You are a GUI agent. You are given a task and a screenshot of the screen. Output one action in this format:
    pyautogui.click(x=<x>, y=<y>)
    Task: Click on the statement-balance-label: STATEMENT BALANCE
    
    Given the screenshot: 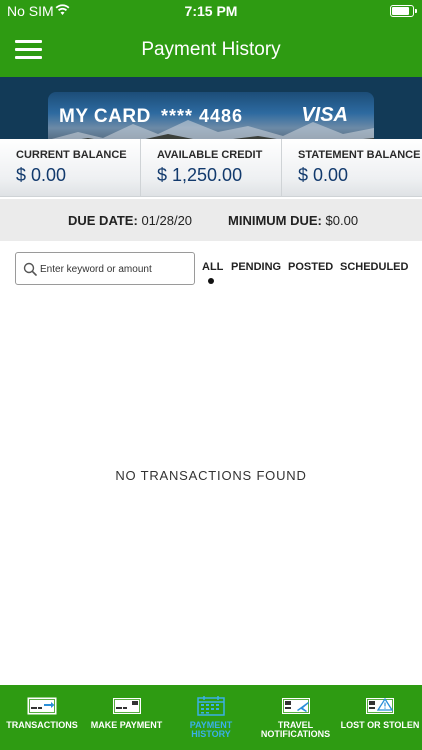 What is the action you would take?
    pyautogui.click(x=359, y=155)
    